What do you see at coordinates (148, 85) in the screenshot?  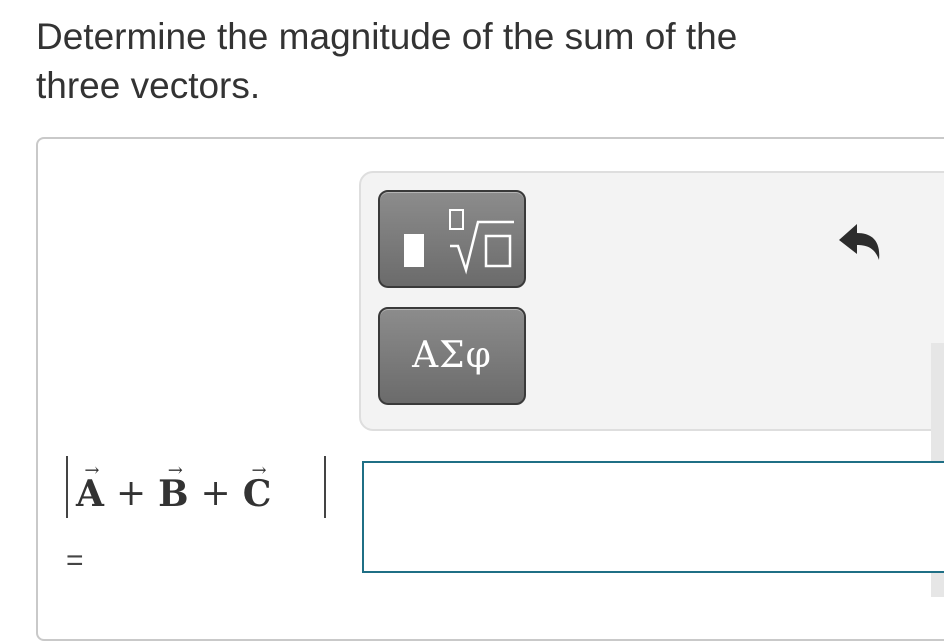 I see `question-line-2: three vectors.` at bounding box center [148, 85].